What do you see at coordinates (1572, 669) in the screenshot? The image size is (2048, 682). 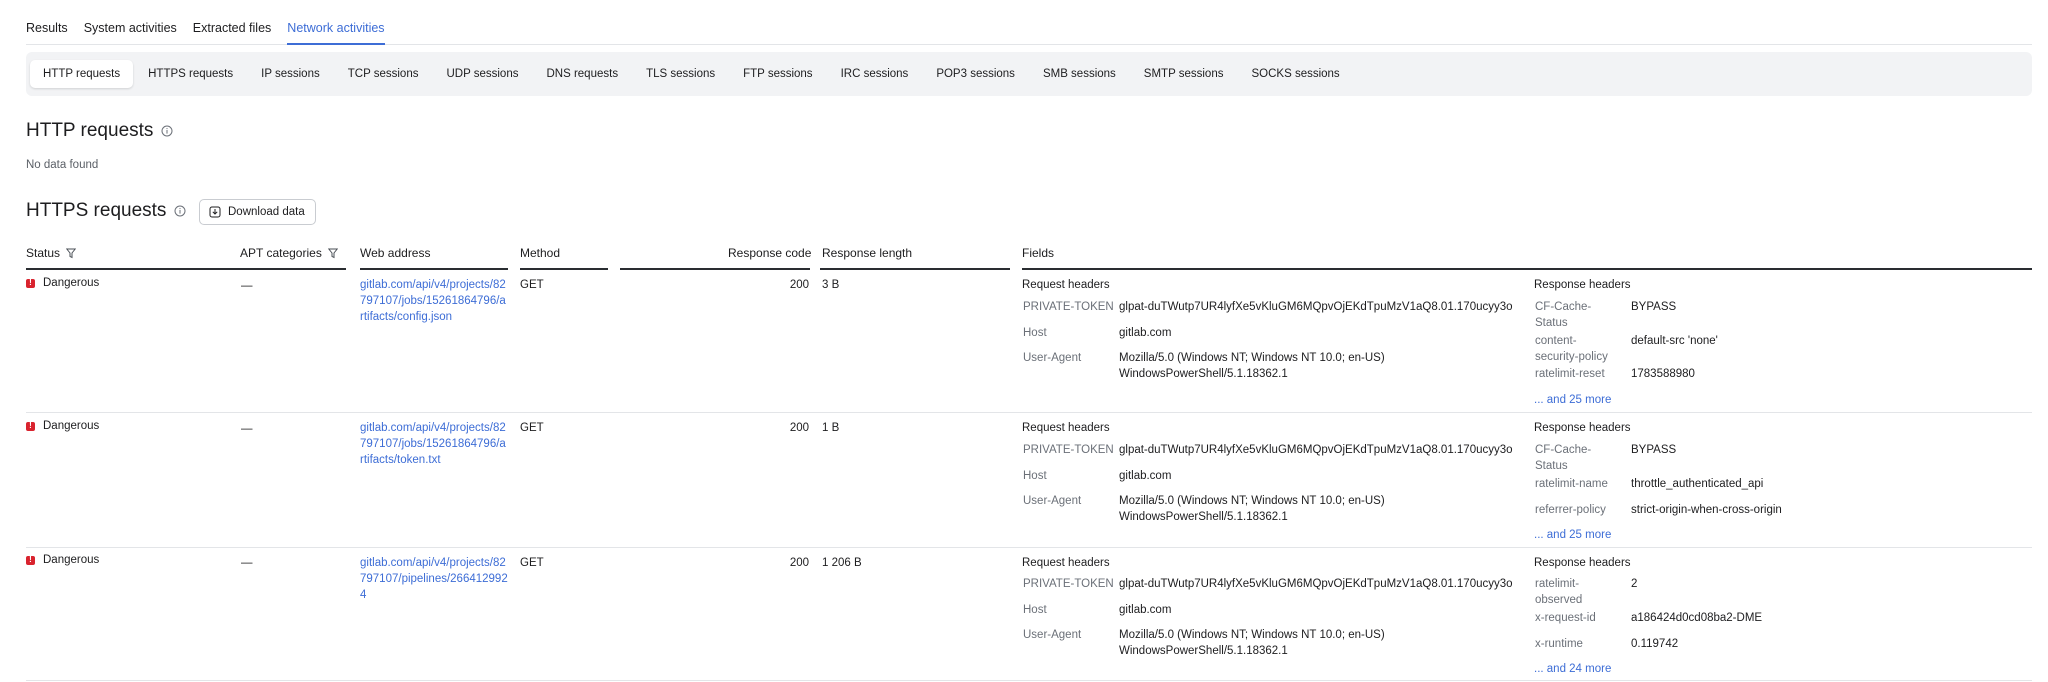 I see `show-more-link: ... and 24 more` at bounding box center [1572, 669].